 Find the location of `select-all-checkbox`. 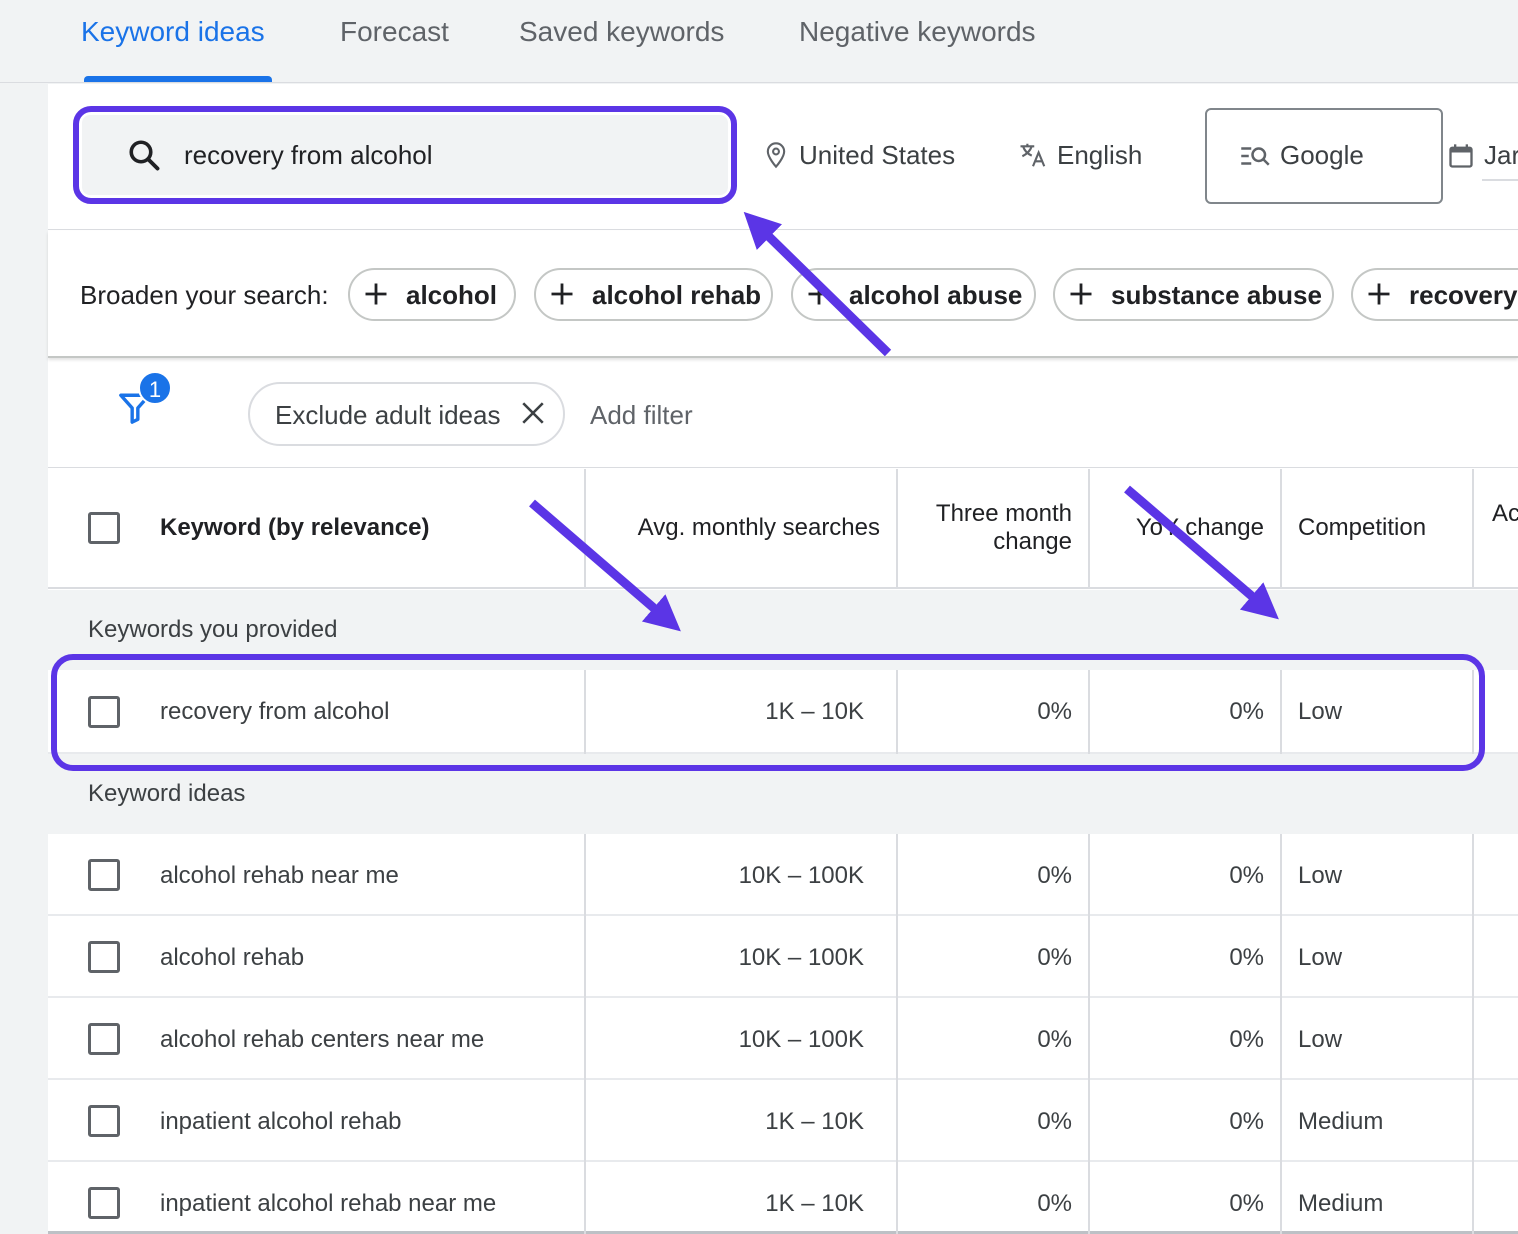

select-all-checkbox is located at coordinates (104, 528).